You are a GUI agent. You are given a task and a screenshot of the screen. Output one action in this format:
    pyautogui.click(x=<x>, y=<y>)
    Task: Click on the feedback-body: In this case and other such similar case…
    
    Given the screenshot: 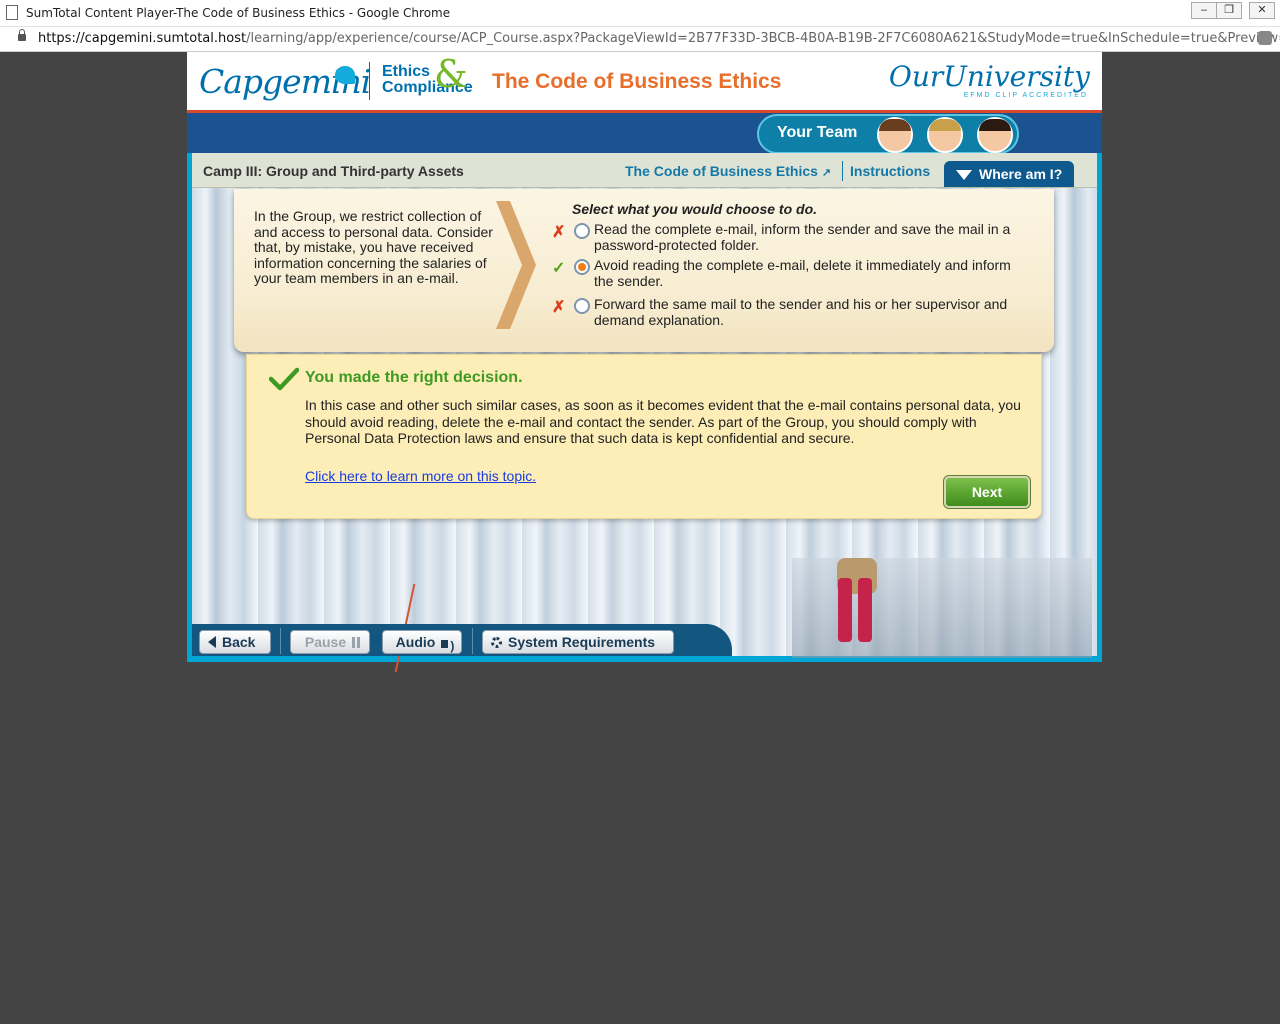 What is the action you would take?
    pyautogui.click(x=663, y=421)
    